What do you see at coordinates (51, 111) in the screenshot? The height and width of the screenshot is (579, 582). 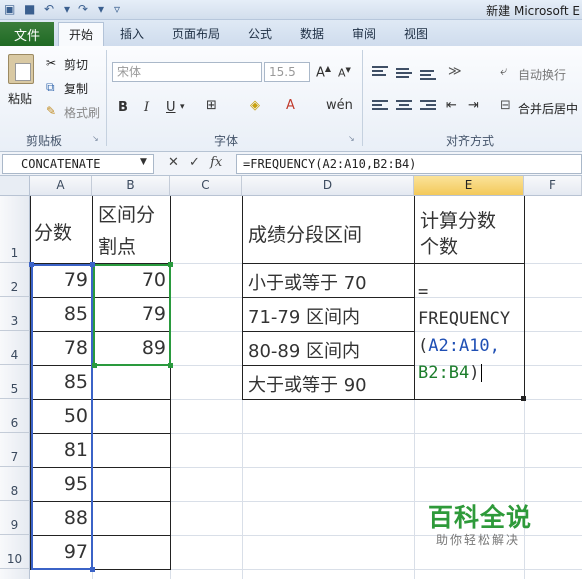 I see `format-painter-icon: ✎` at bounding box center [51, 111].